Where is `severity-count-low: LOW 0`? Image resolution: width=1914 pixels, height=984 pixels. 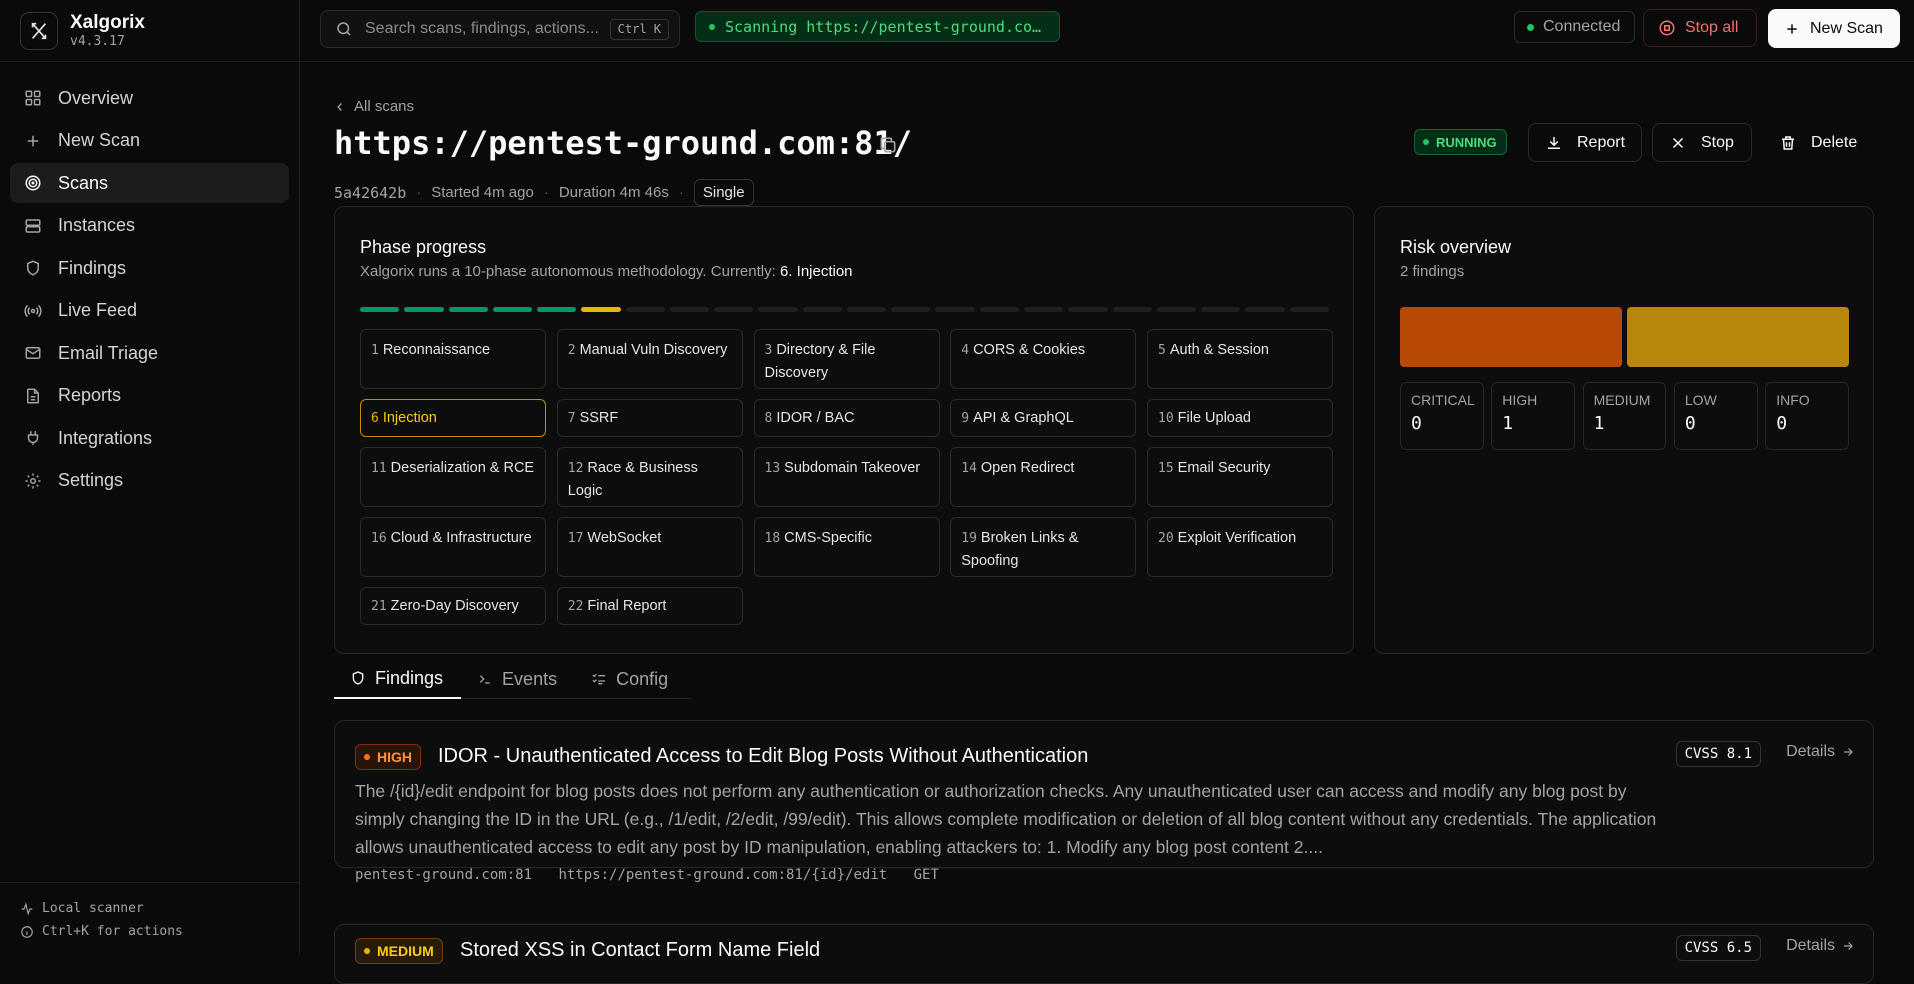 severity-count-low: LOW 0 is located at coordinates (1715, 416).